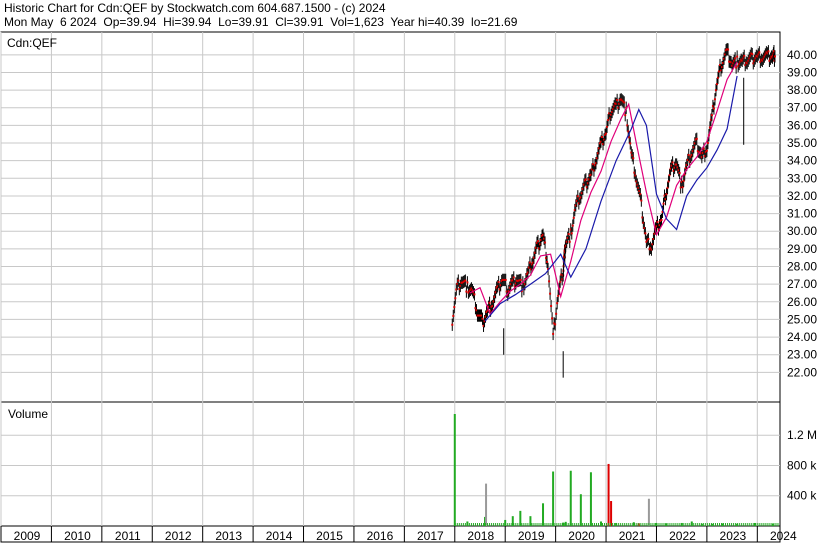 This screenshot has height=543, width=830. I want to click on price-tick-label: 39.00, so click(802, 72).